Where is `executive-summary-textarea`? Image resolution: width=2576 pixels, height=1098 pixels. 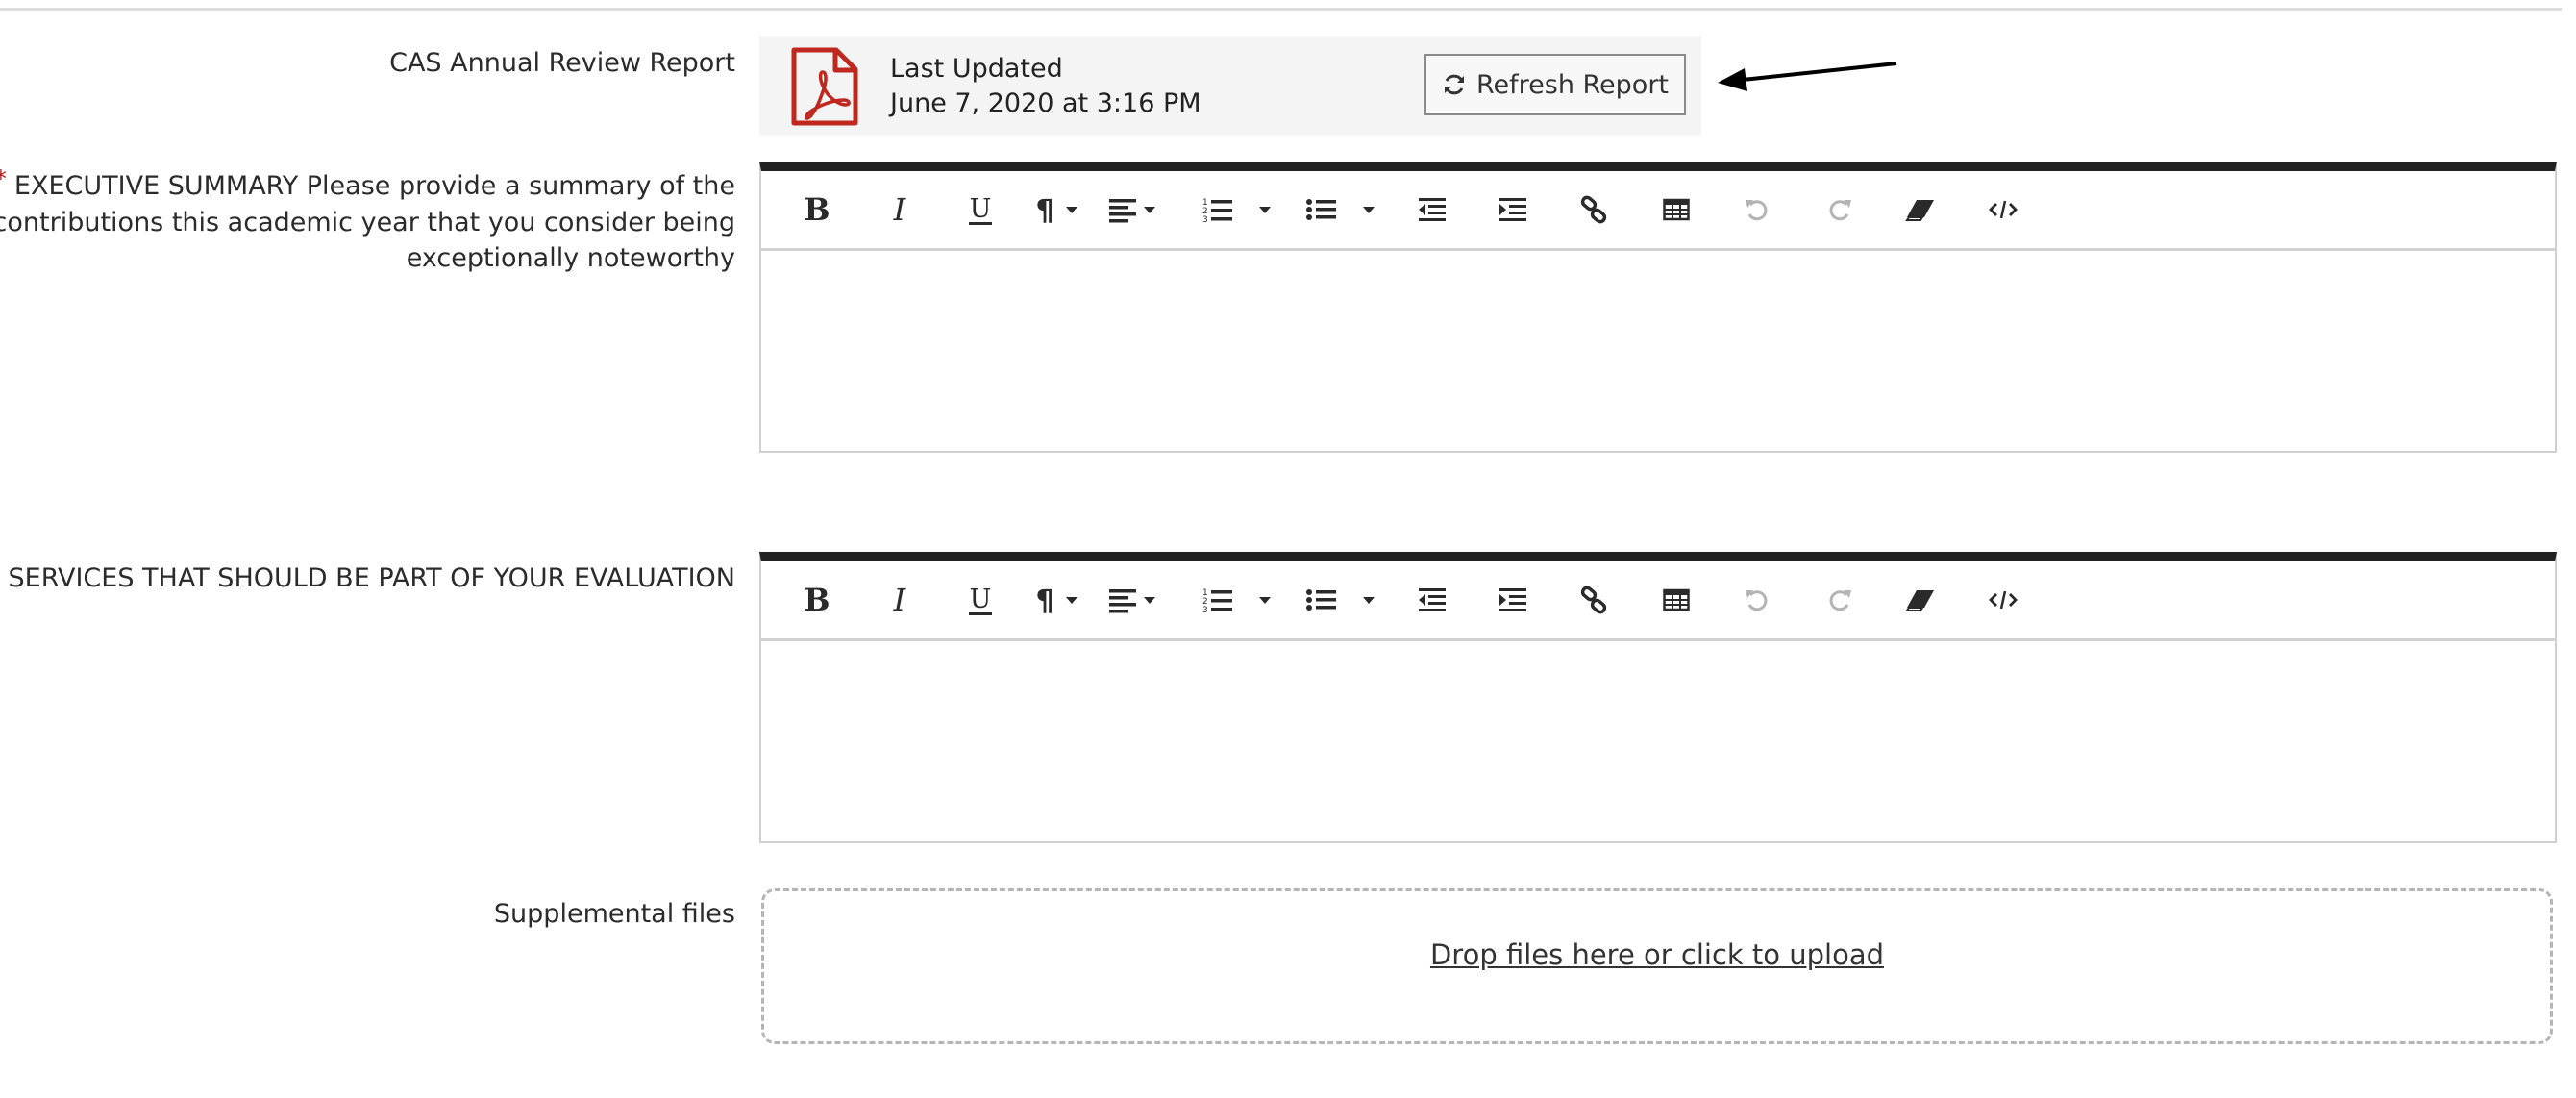
executive-summary-textarea is located at coordinates (1658, 351).